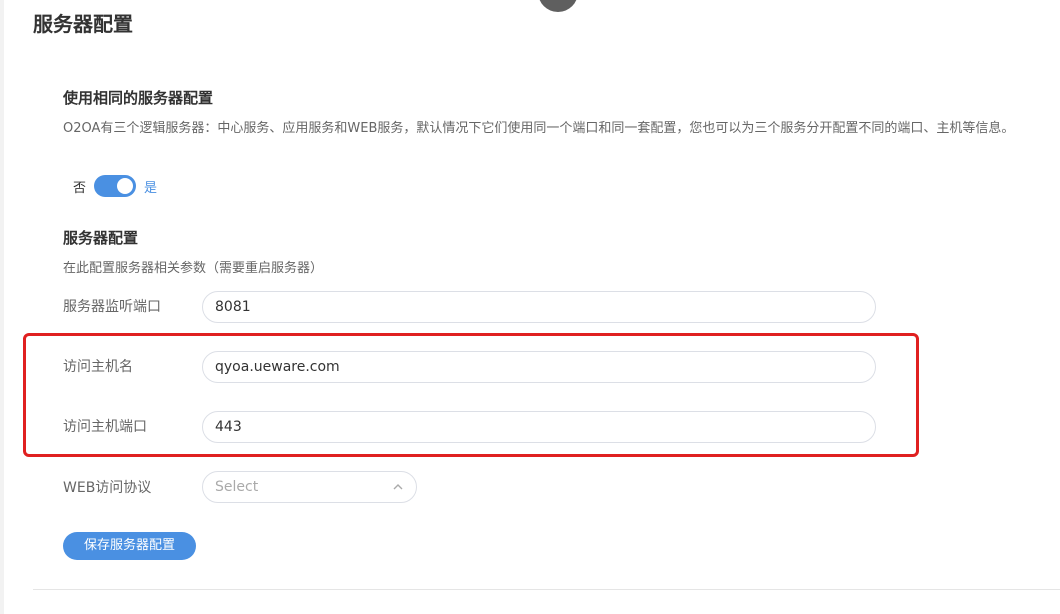  What do you see at coordinates (107, 488) in the screenshot?
I see `web-protocol-label: WEB访问协议` at bounding box center [107, 488].